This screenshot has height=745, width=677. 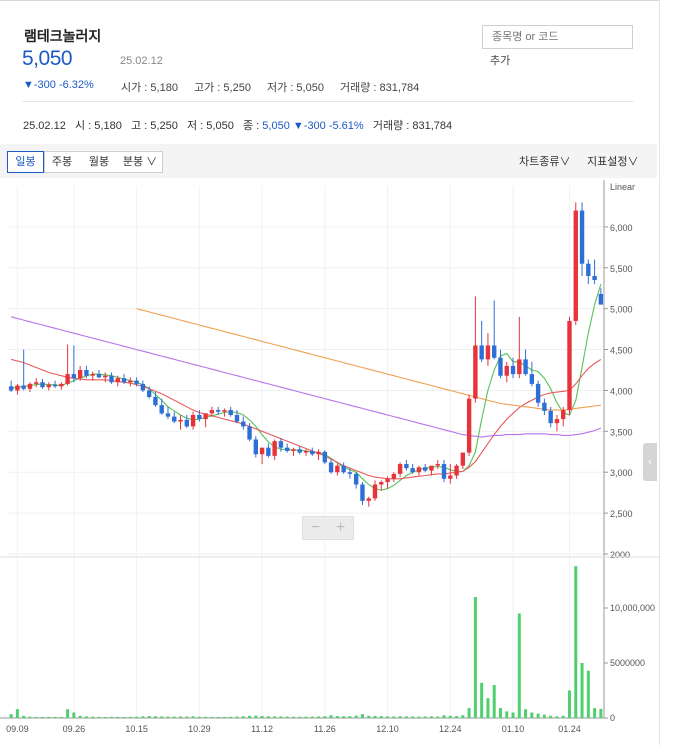 I want to click on side-panel-toggle: ‹, so click(x=650, y=462).